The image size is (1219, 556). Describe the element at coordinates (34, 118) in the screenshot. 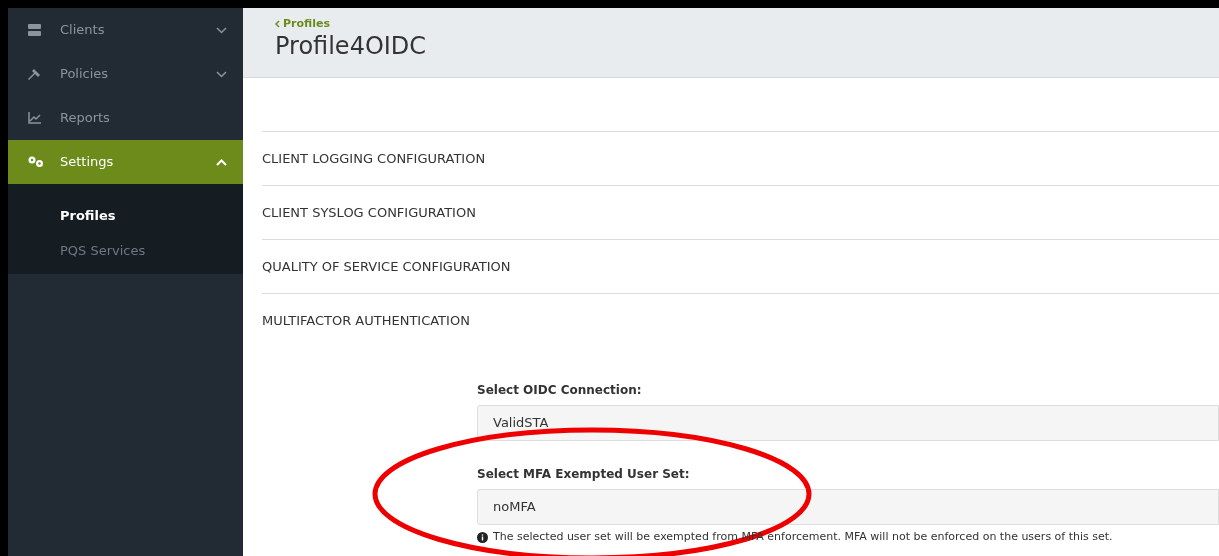

I see `chart-icon` at that location.